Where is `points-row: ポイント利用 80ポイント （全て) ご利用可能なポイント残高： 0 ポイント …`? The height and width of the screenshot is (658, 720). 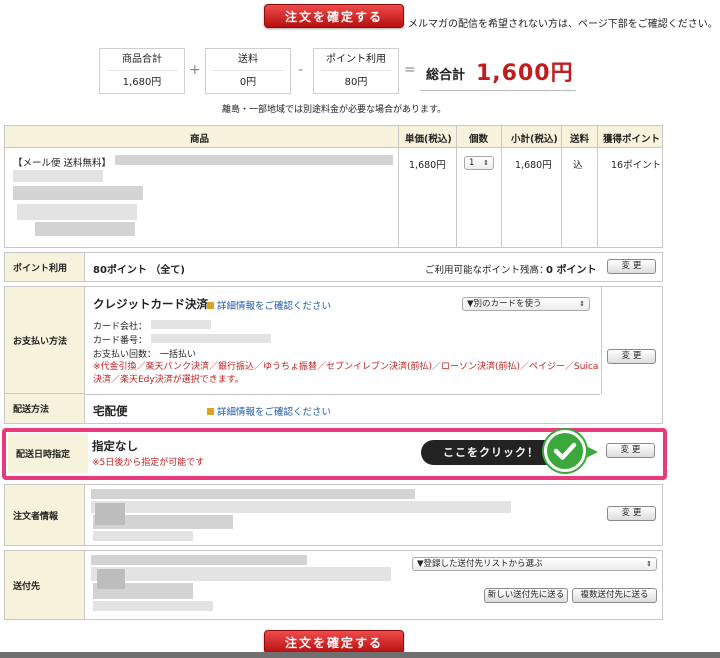 points-row: ポイント利用 80ポイント （全て) ご利用可能なポイント残高： 0 ポイント … is located at coordinates (333, 267).